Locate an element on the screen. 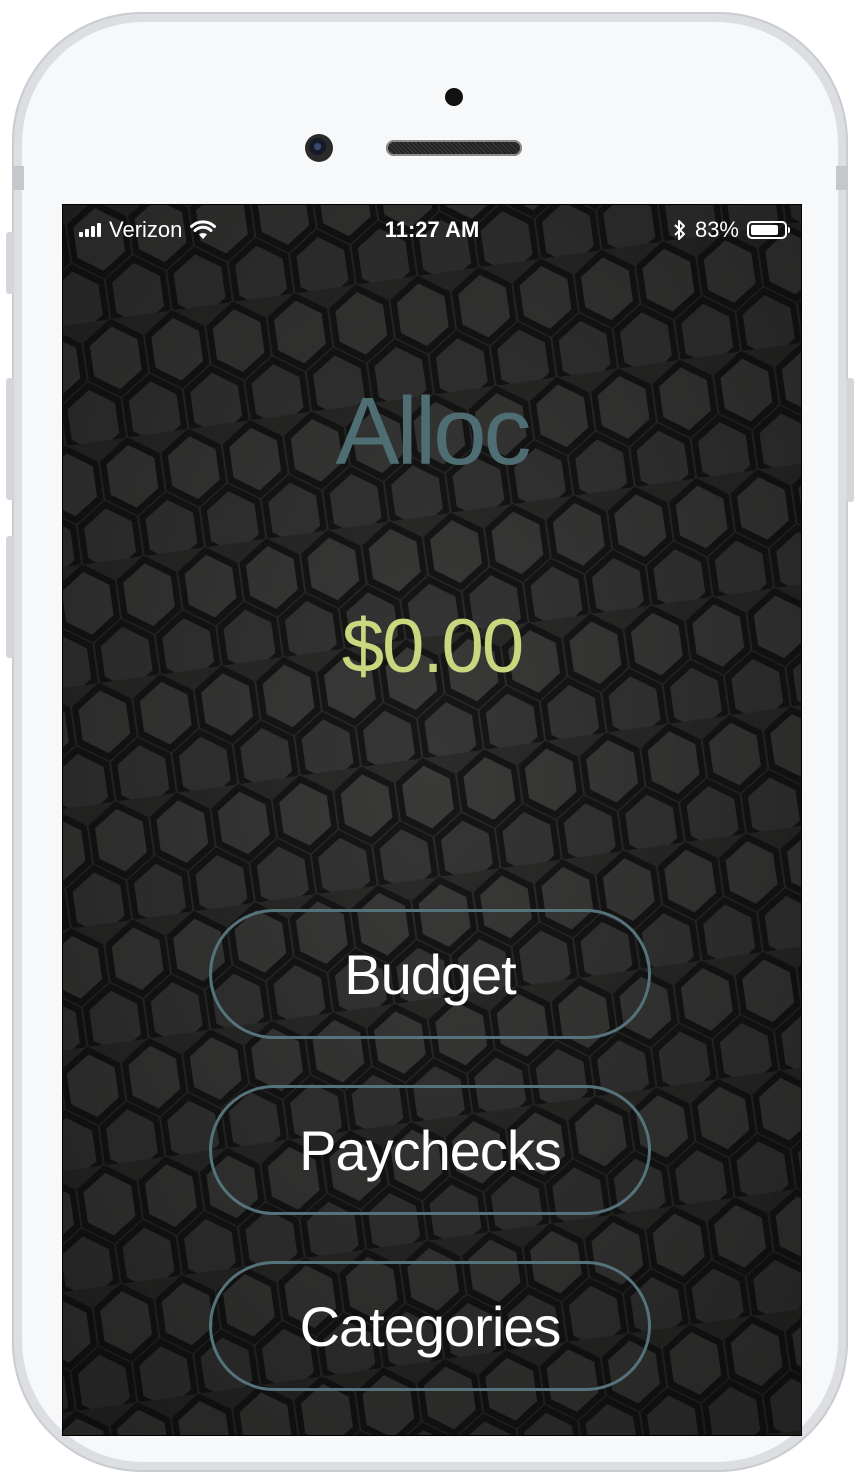 The width and height of the screenshot is (860, 1472). bluetooth-icon is located at coordinates (679, 230).